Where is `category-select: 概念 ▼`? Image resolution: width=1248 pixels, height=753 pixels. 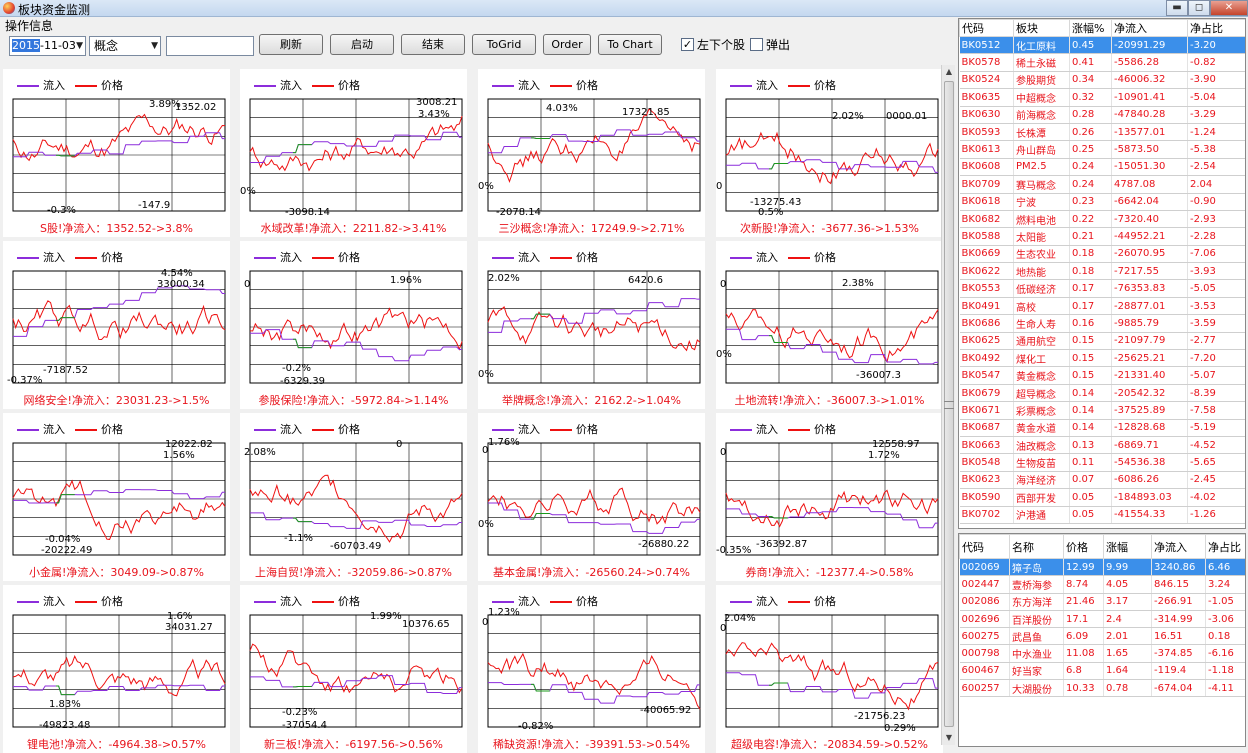
category-select: 概念 ▼ is located at coordinates (125, 46).